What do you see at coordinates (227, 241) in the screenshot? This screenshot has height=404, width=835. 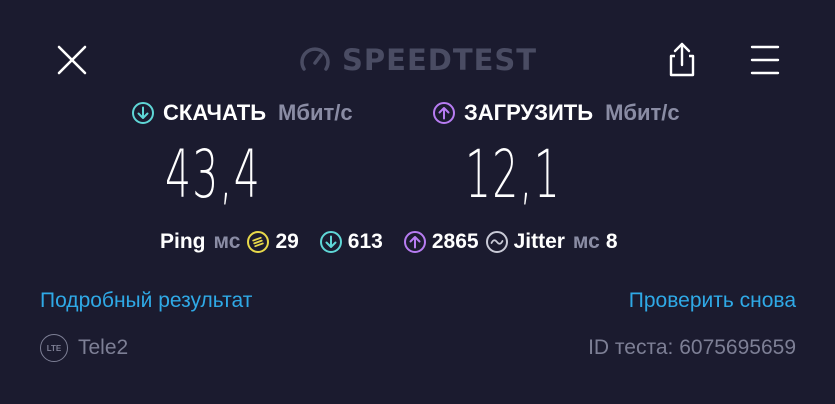 I see `ping-unit: мс` at bounding box center [227, 241].